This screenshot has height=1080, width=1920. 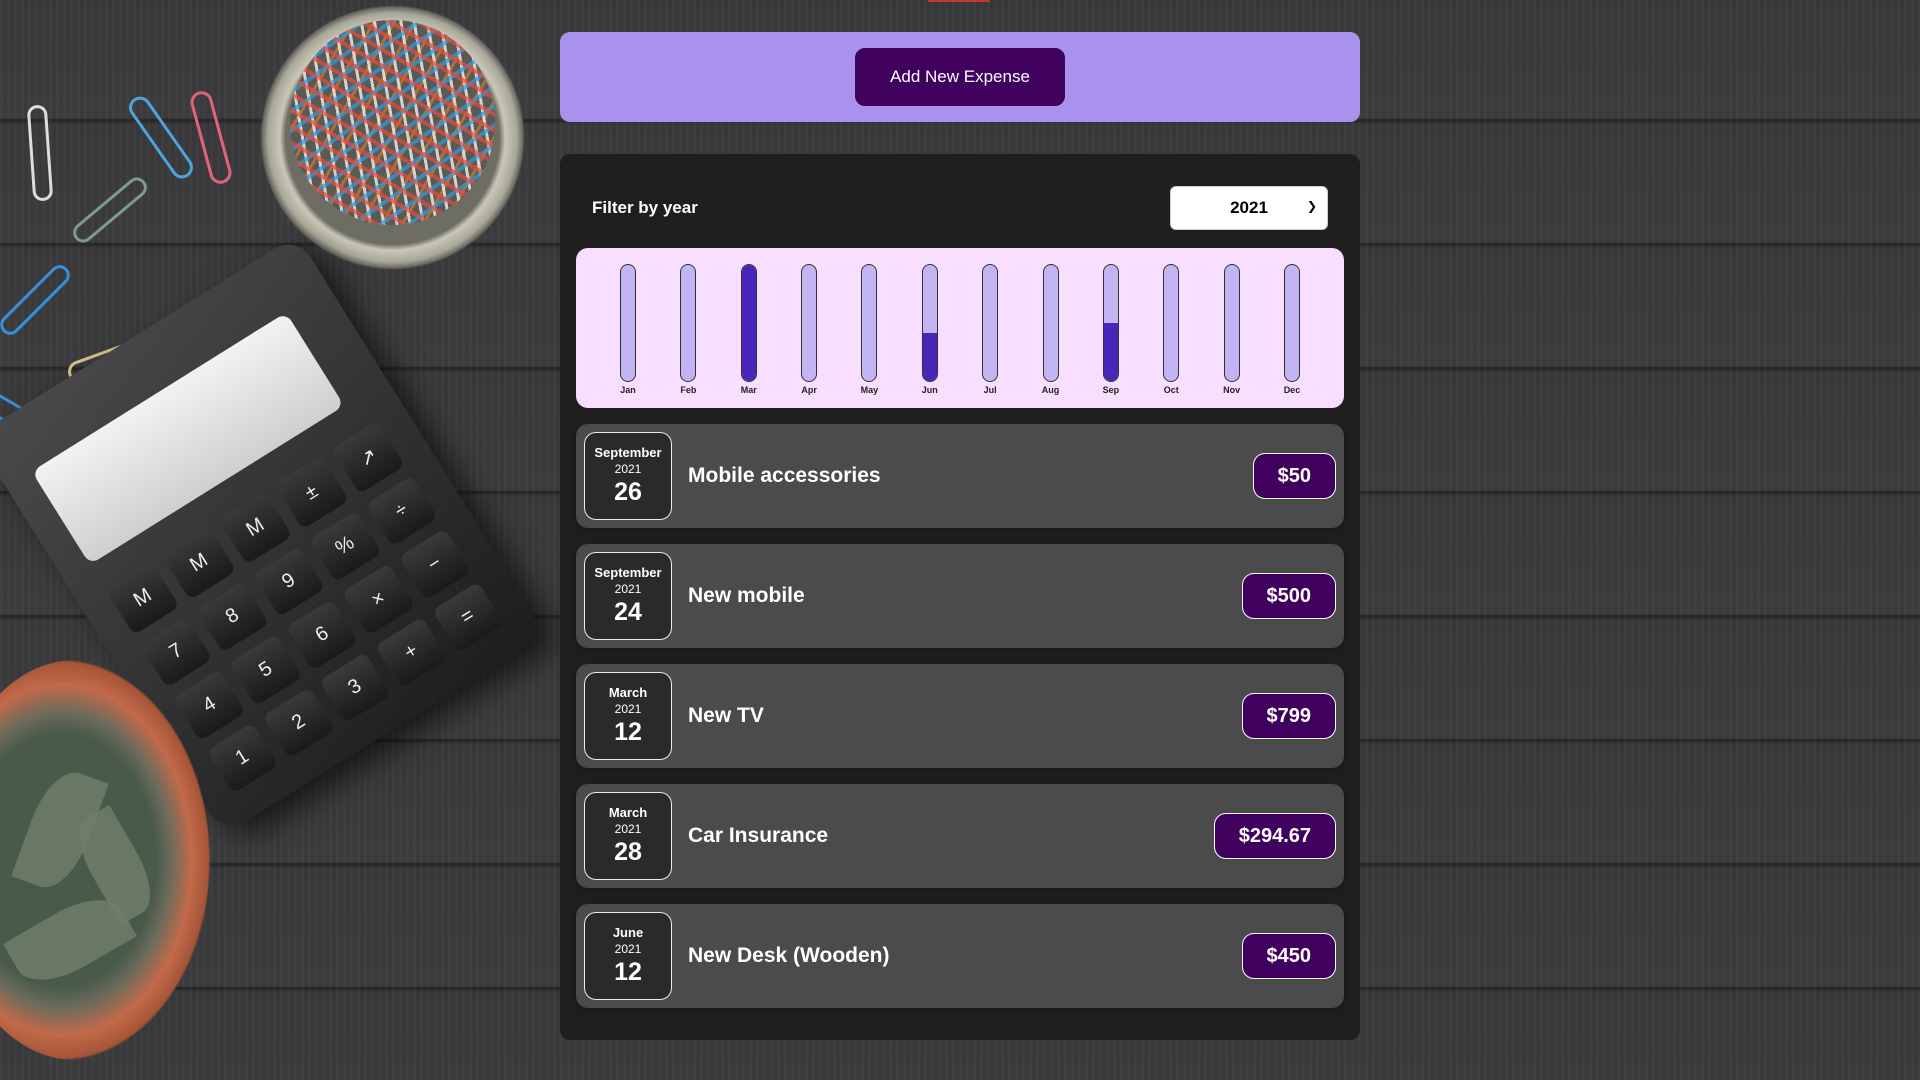 I want to click on expense-item: March 2021 28 Car Insurance $294.67, so click(x=960, y=836).